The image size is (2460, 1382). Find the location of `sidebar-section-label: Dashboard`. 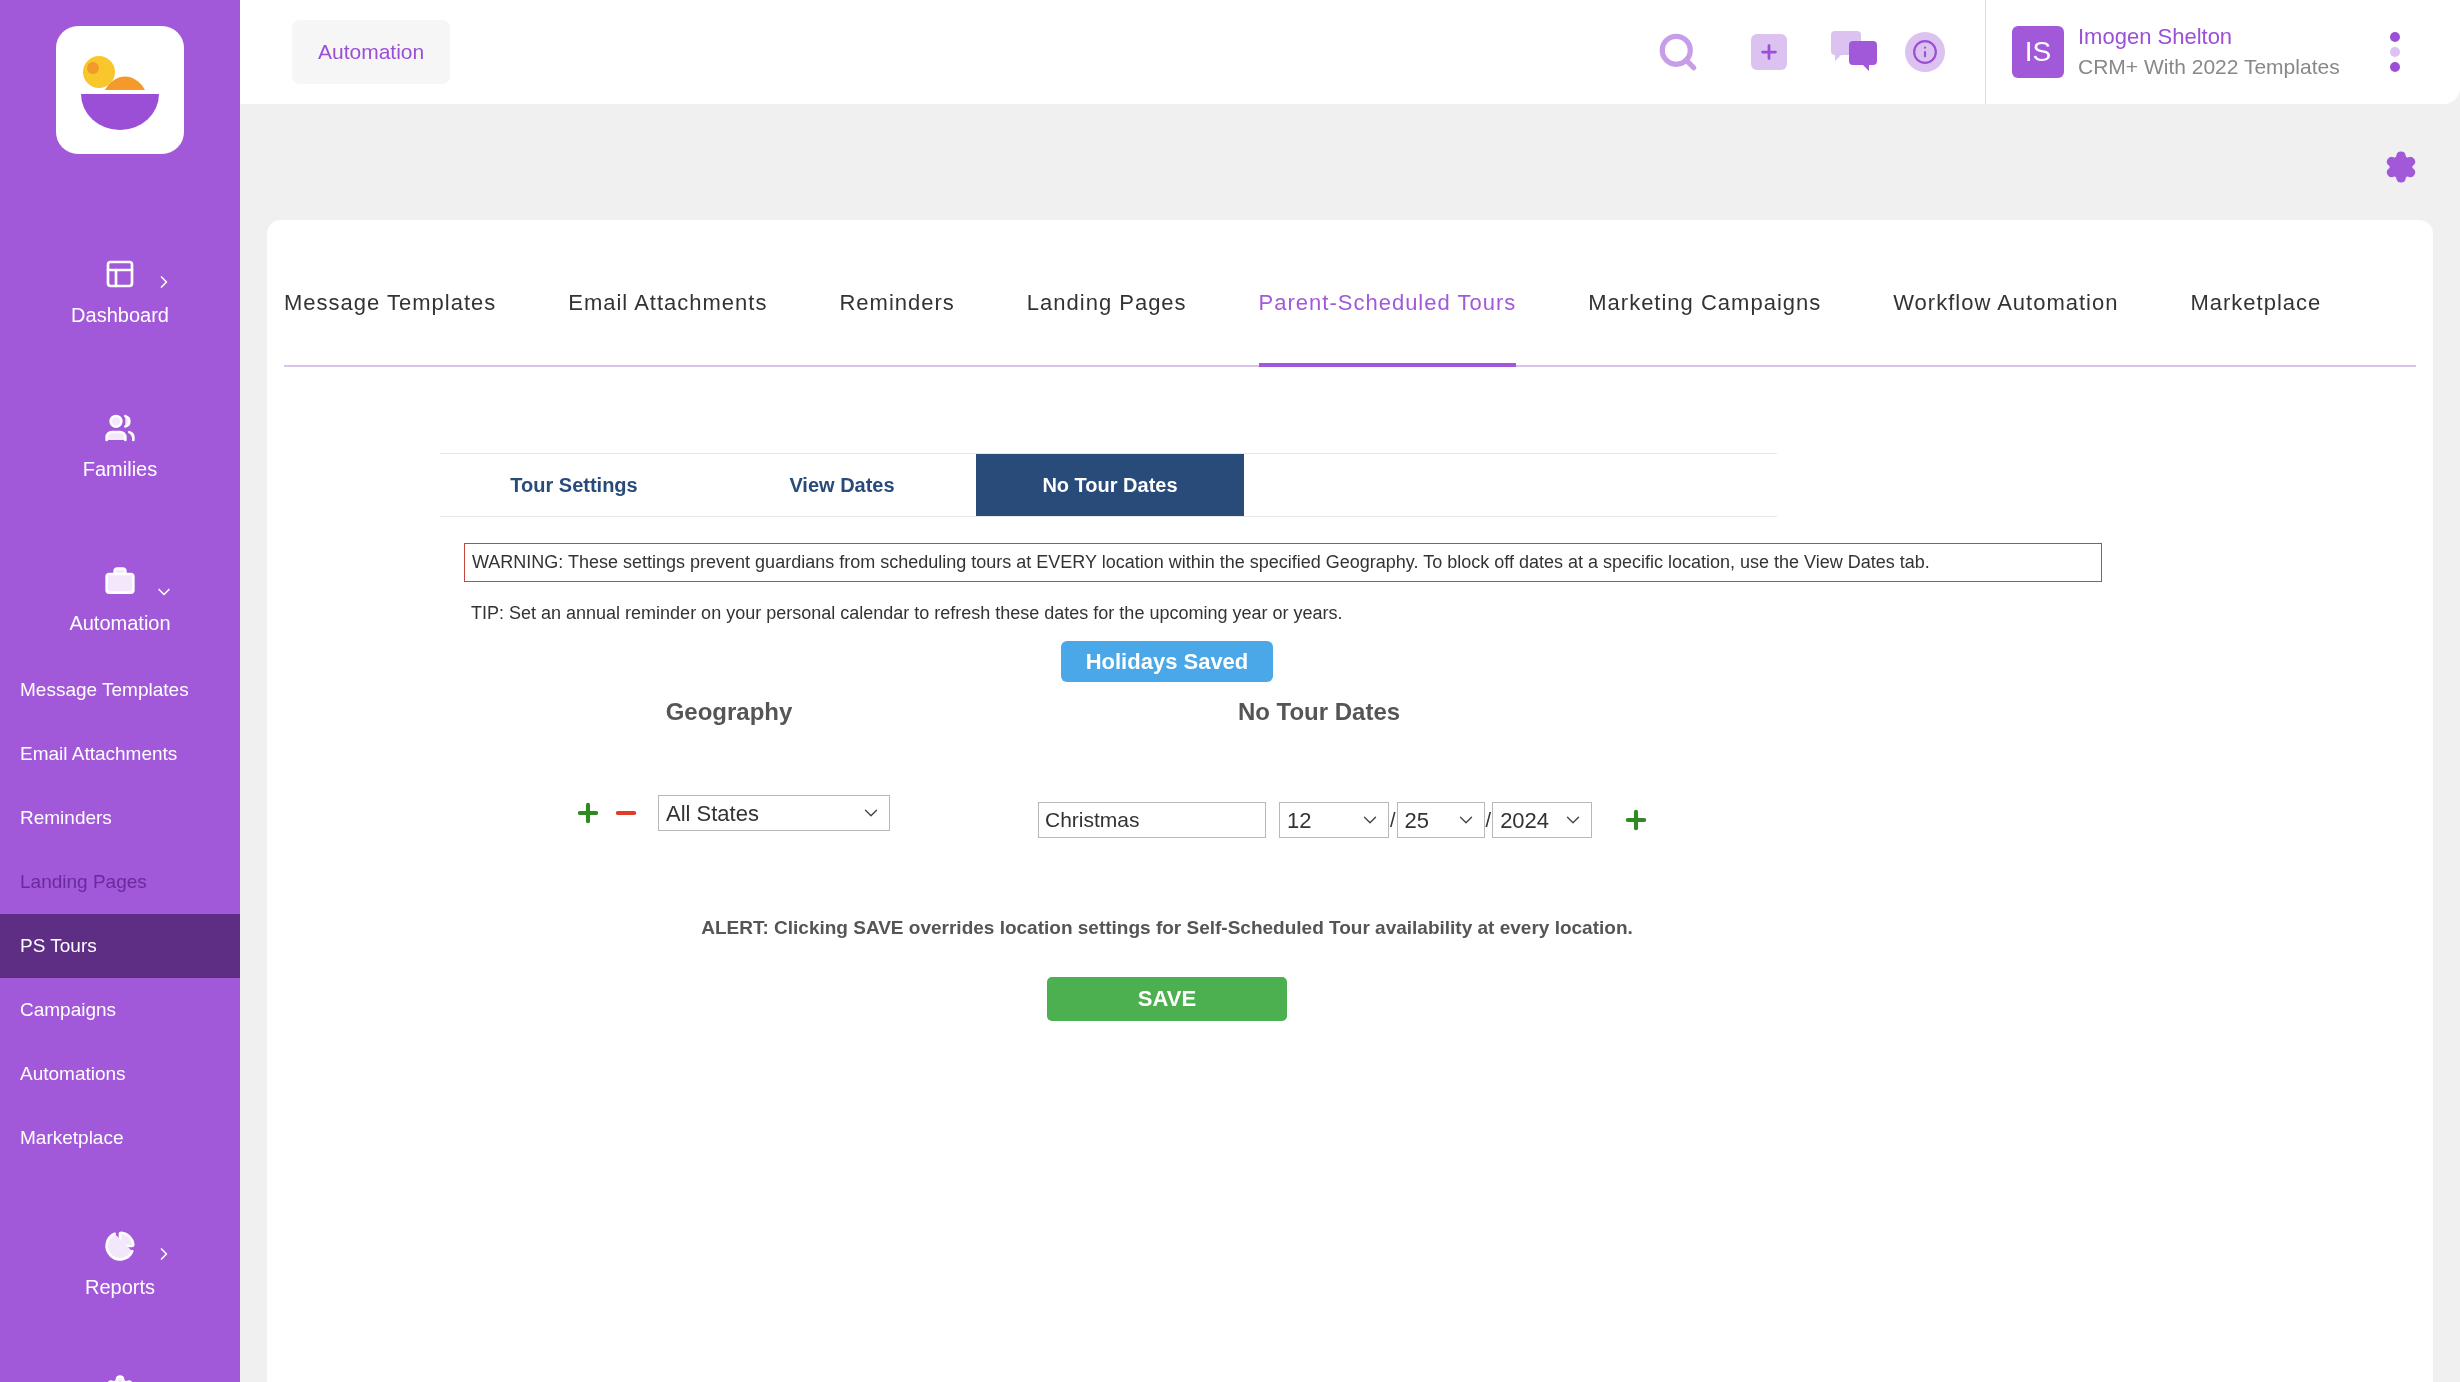

sidebar-section-label: Dashboard is located at coordinates (120, 315).